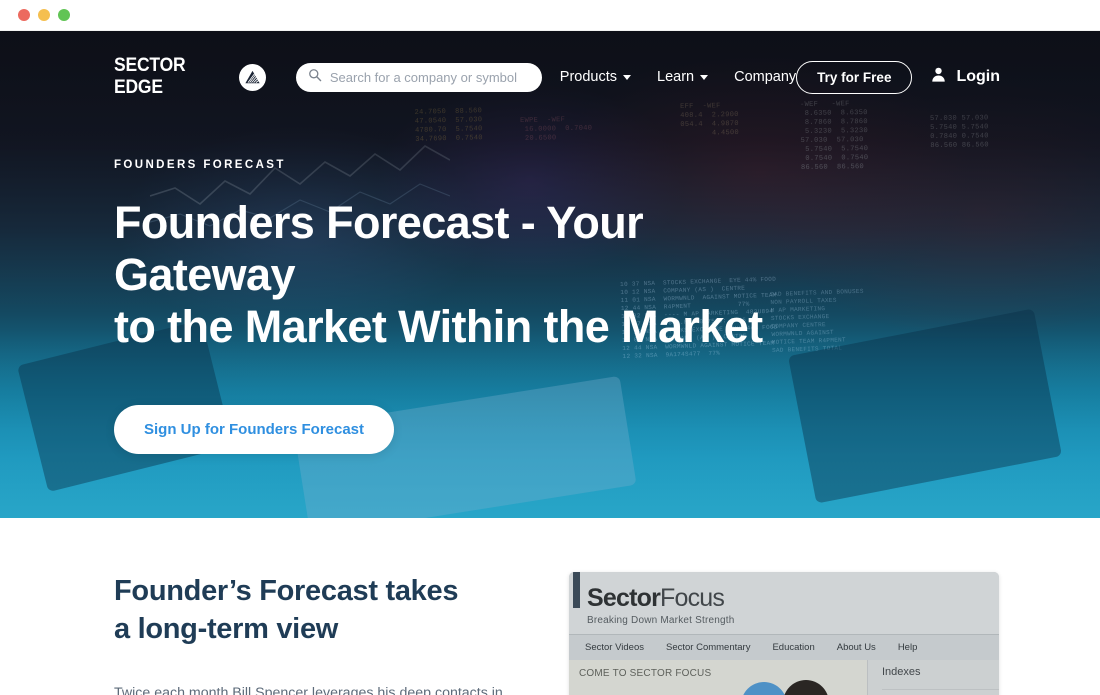  I want to click on try-for-free-button: Try for Free, so click(854, 77).